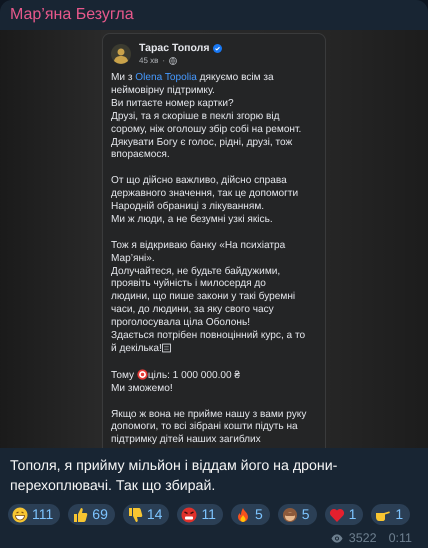 Image resolution: width=428 pixels, height=548 pixels. Describe the element at coordinates (146, 515) in the screenshot. I see `reaction-button: 14` at that location.